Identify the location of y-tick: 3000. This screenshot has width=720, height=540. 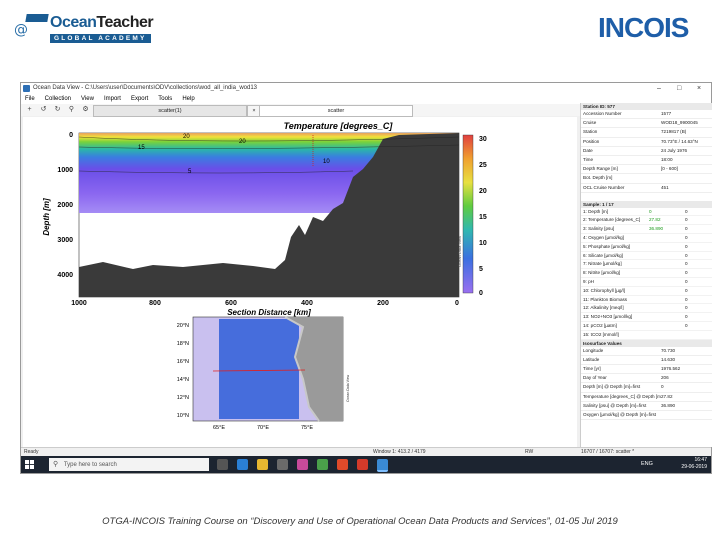
(65, 240).